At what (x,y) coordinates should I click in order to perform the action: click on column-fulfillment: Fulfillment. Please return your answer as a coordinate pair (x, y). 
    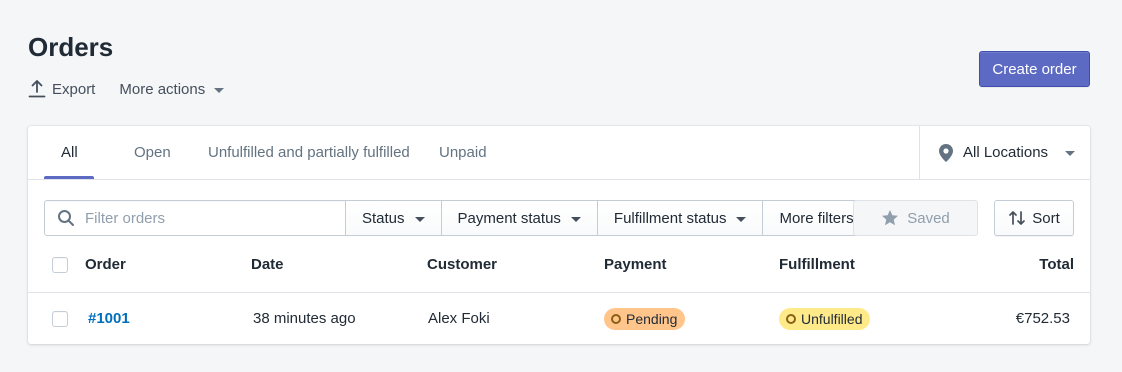
    Looking at the image, I should click on (817, 264).